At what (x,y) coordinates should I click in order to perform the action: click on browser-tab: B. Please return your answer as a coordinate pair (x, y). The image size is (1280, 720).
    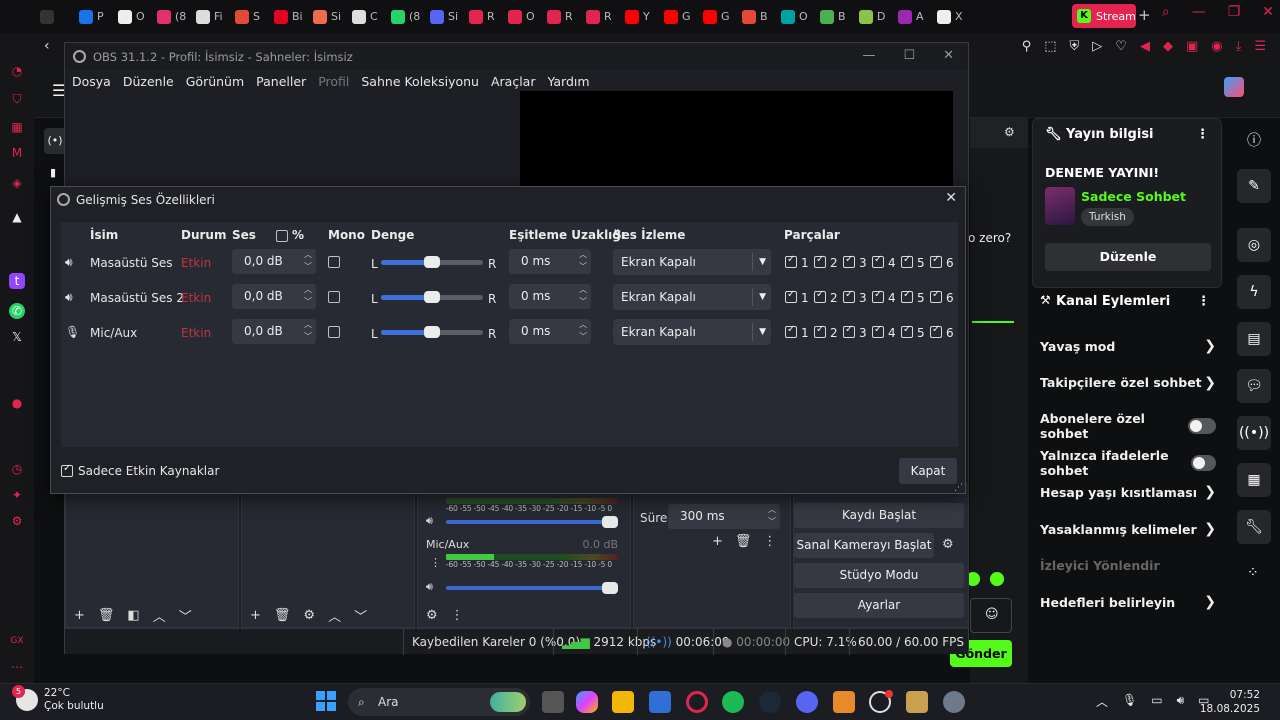
    Looking at the image, I should click on (831, 17).